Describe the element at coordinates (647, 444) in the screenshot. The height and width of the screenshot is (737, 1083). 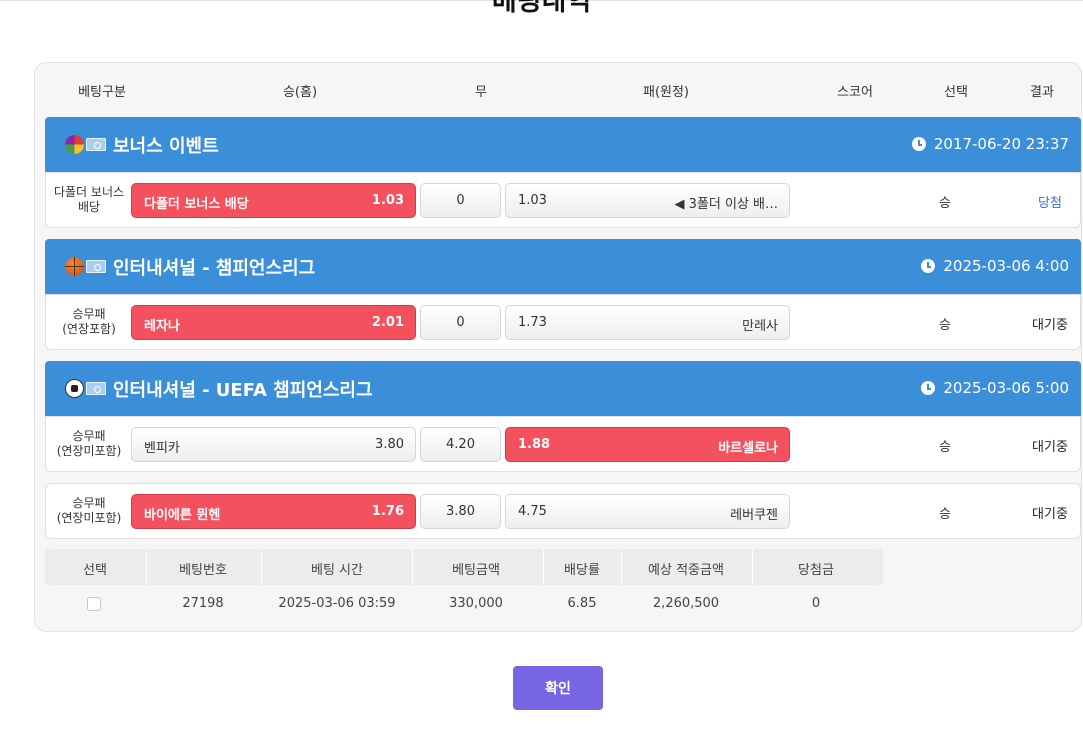
I see `away-odds-button: 1.88 바르셀로나` at that location.